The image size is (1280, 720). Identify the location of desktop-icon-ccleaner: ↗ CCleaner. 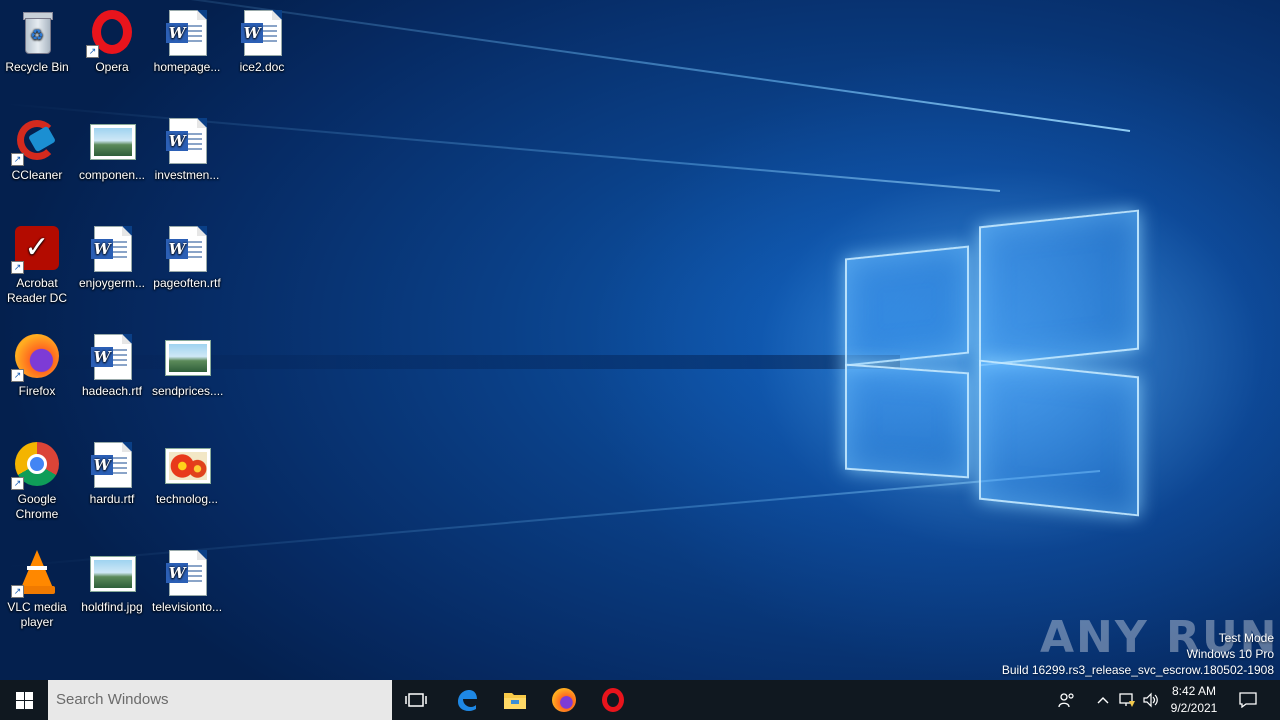
(37, 146).